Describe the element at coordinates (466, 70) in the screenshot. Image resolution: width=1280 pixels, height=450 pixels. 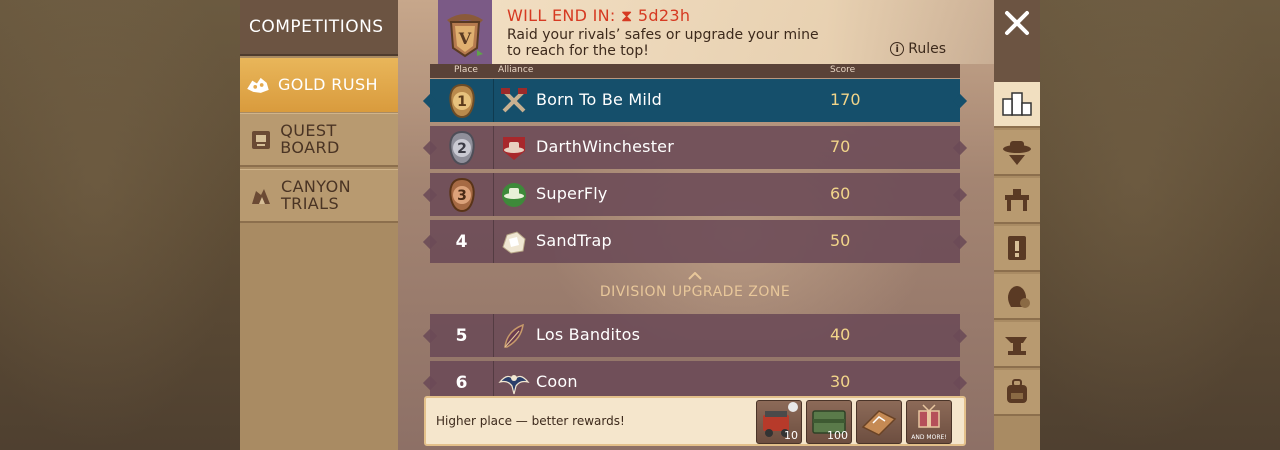
I see `column-header-place: Place` at that location.